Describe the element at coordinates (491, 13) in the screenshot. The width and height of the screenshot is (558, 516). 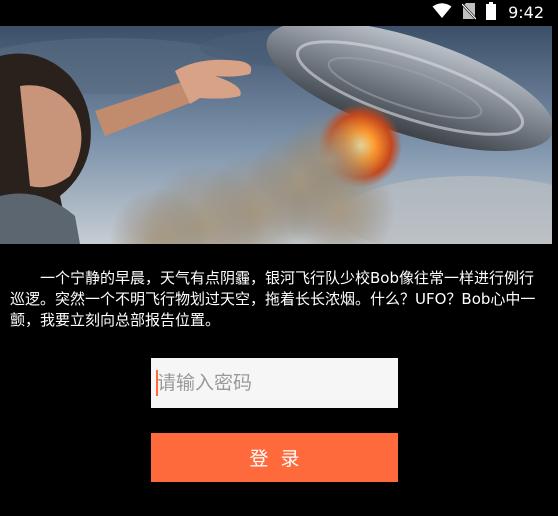
I see `battery-icon` at that location.